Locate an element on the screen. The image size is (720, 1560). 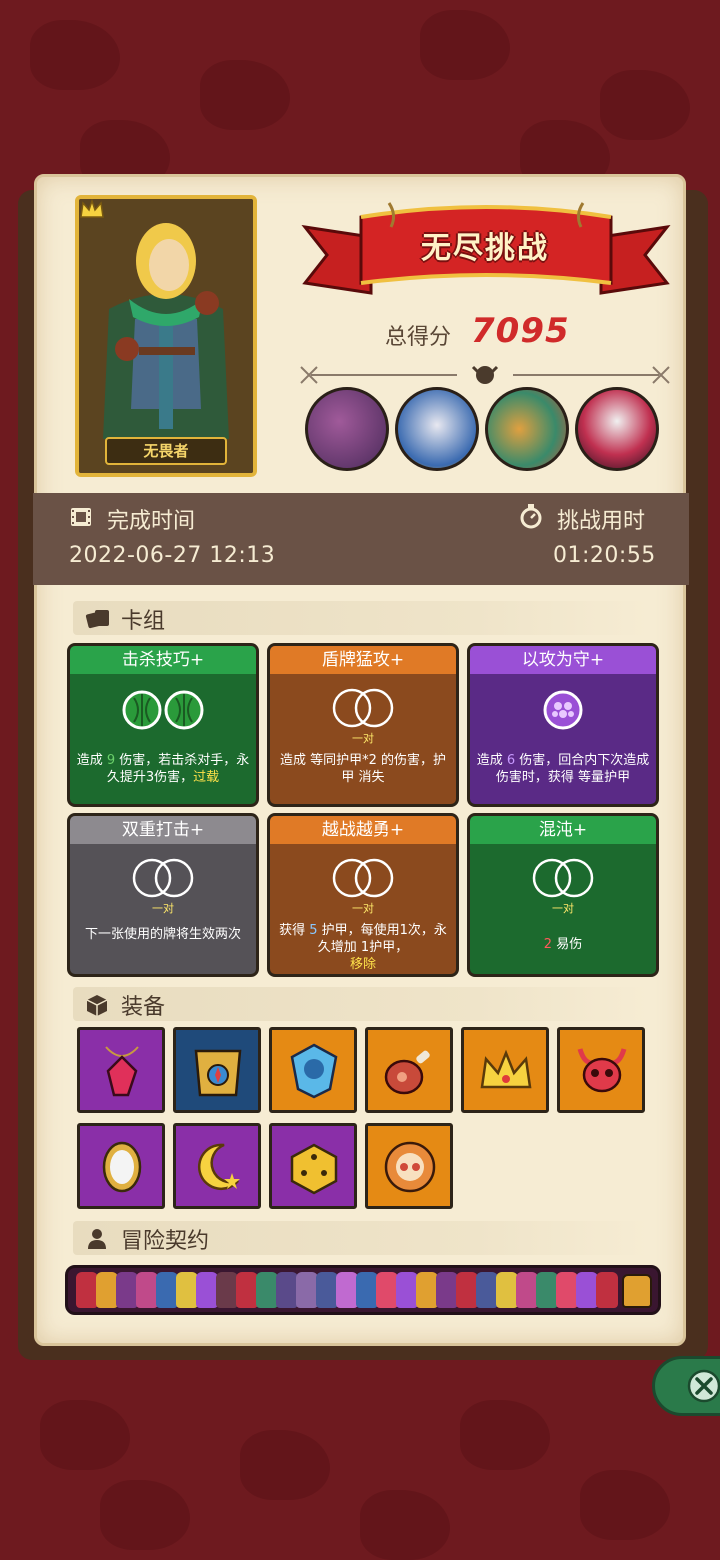
film-icon is located at coordinates (81, 517).